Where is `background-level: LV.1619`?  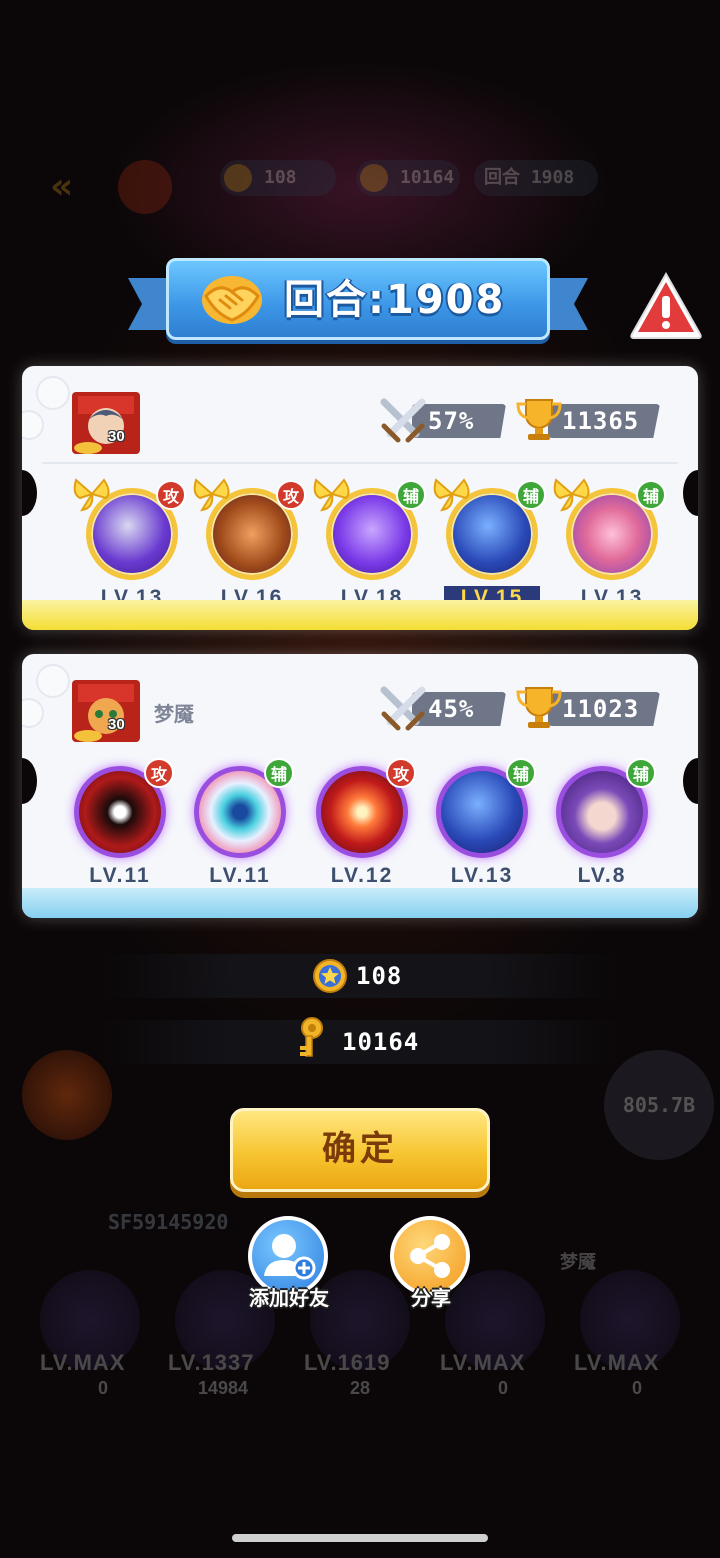 background-level: LV.1619 is located at coordinates (347, 1362).